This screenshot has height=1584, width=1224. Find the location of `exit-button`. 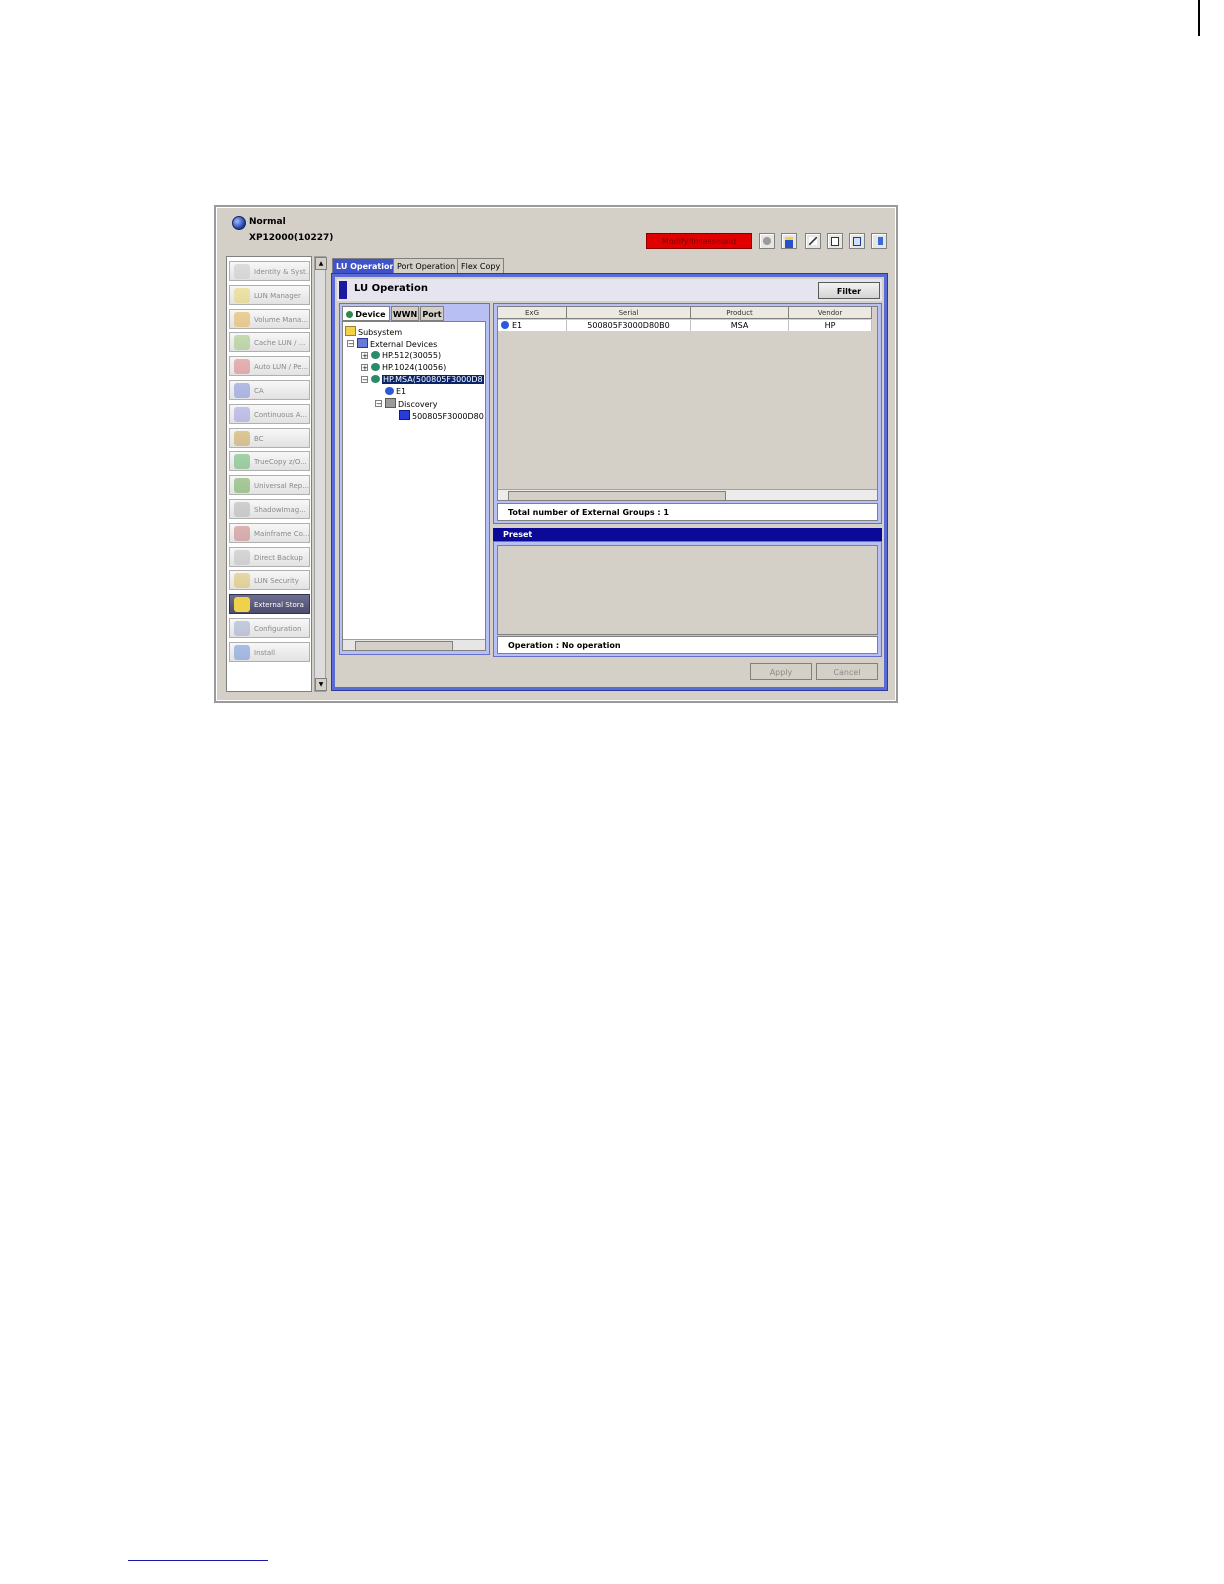

exit-button is located at coordinates (879, 241).